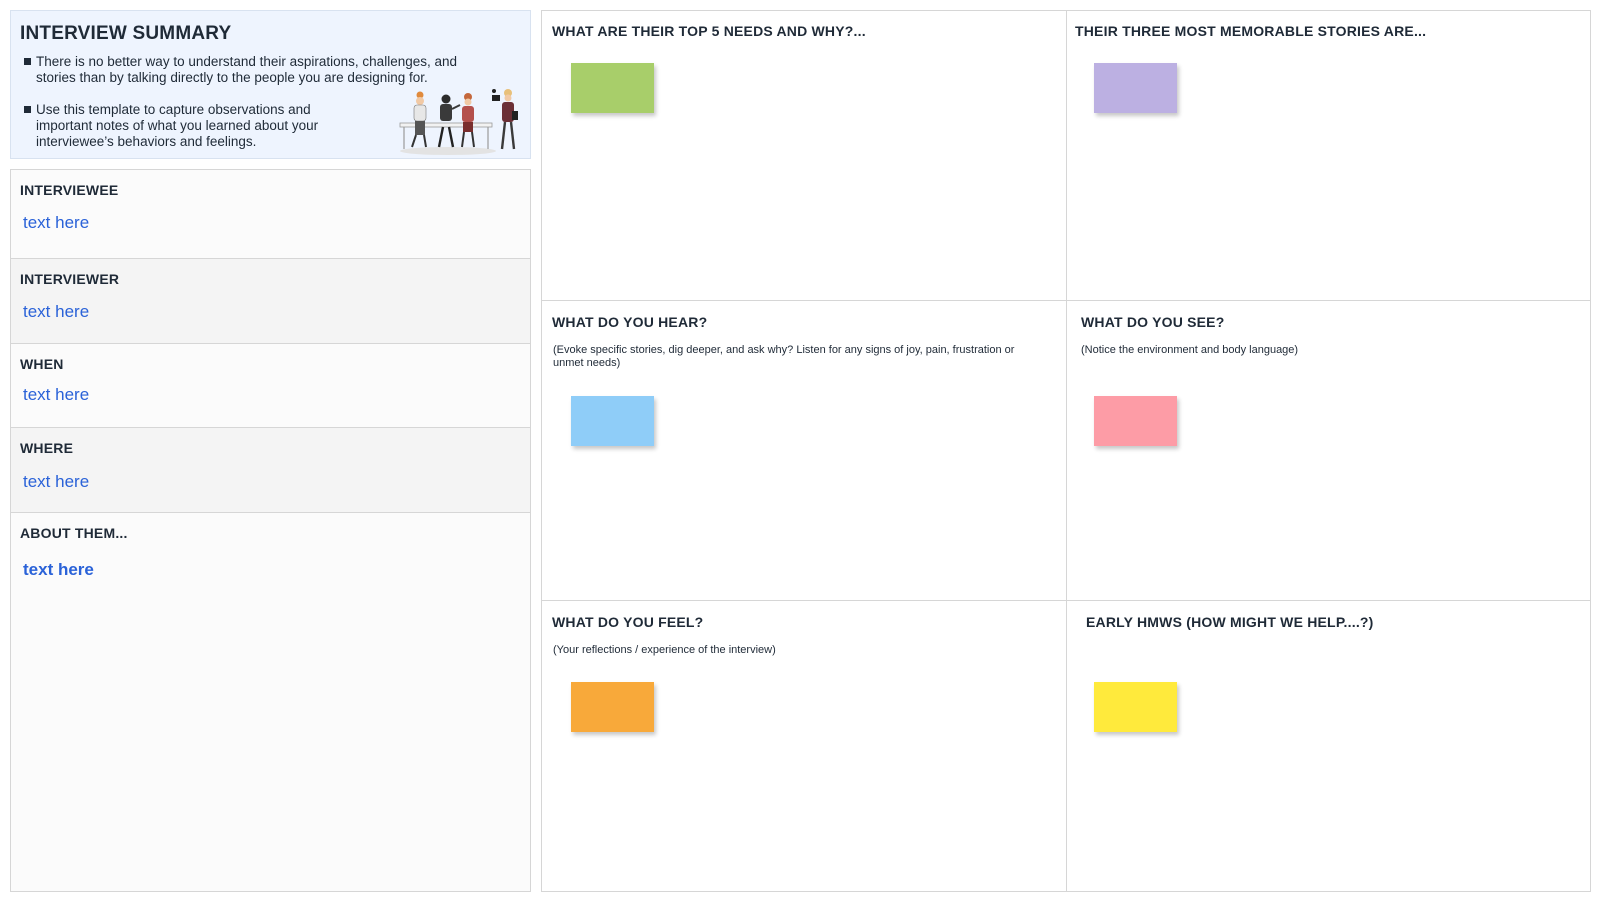 This screenshot has width=1600, height=900. Describe the element at coordinates (1135, 88) in the screenshot. I see `sticky-note-purple` at that location.